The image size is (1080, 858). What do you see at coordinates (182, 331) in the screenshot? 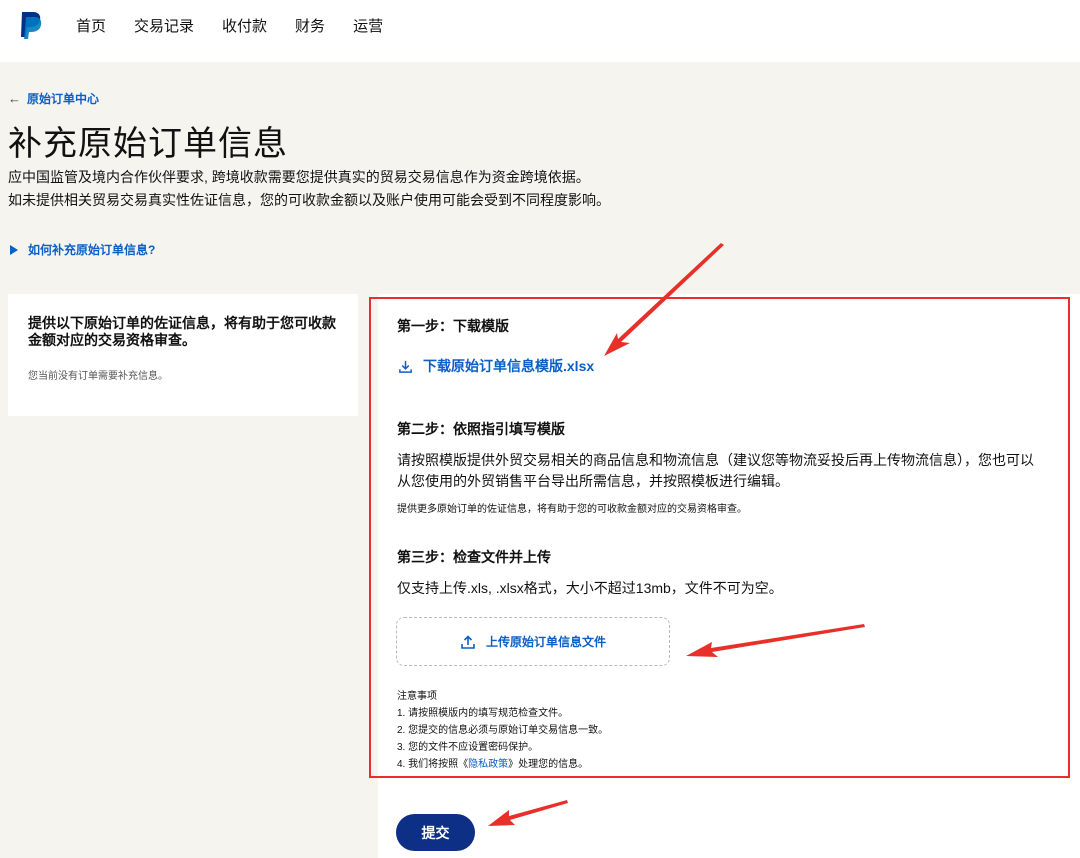
I see `info-card-heading: 提供以下原始订单的佐证信息，将有助于您可收款金额对应的交易资格审查。` at bounding box center [182, 331].